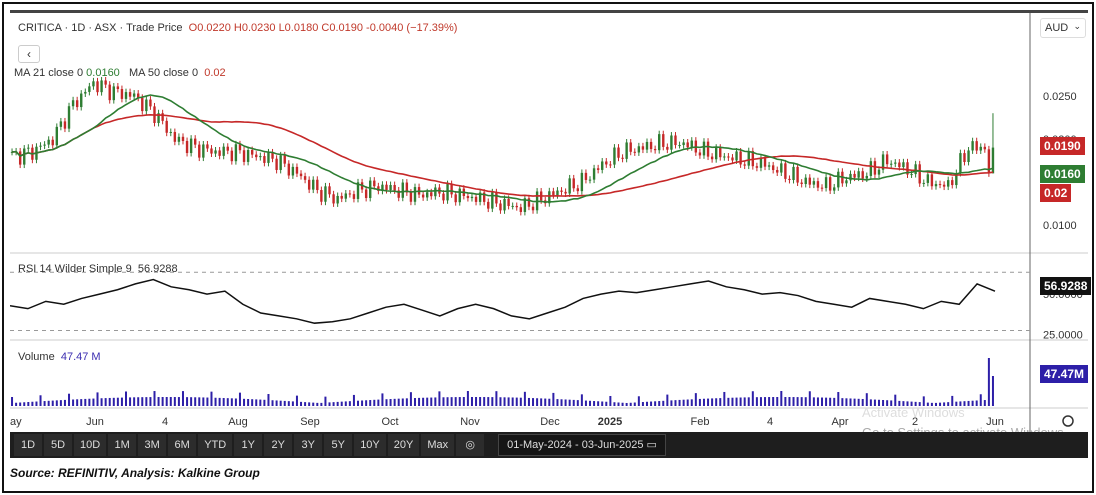 The width and height of the screenshot is (1096, 495). I want to click on range-button-5d: 5D, so click(58, 445).